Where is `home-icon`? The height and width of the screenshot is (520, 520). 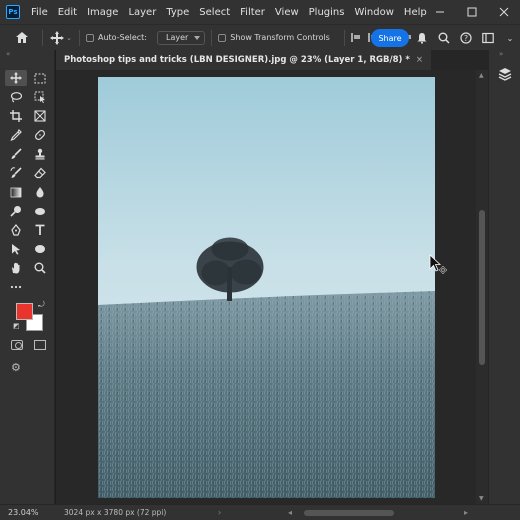
home-icon is located at coordinates (22, 37).